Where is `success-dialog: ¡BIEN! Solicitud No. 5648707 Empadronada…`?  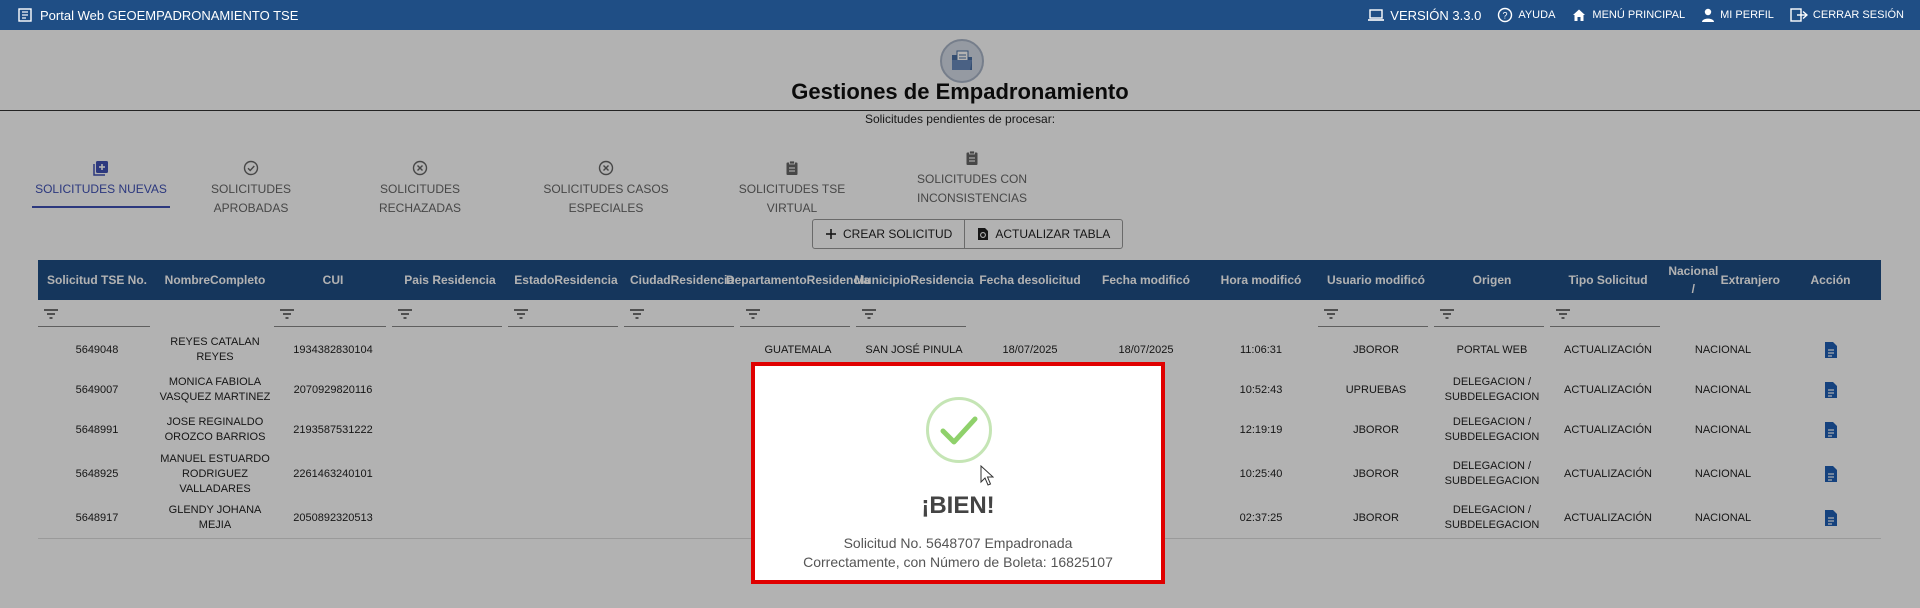
success-dialog: ¡BIEN! Solicitud No. 5648707 Empadronada… is located at coordinates (958, 473).